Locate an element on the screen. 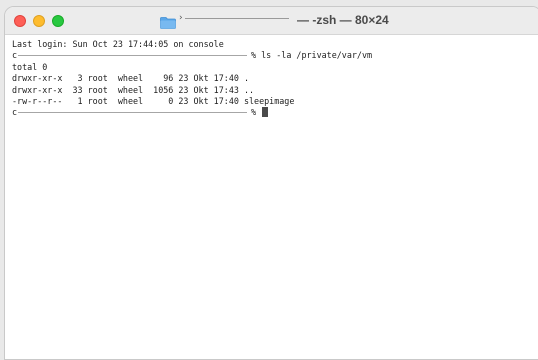  title-bar: › — -zsh — 80×24 is located at coordinates (271, 21).